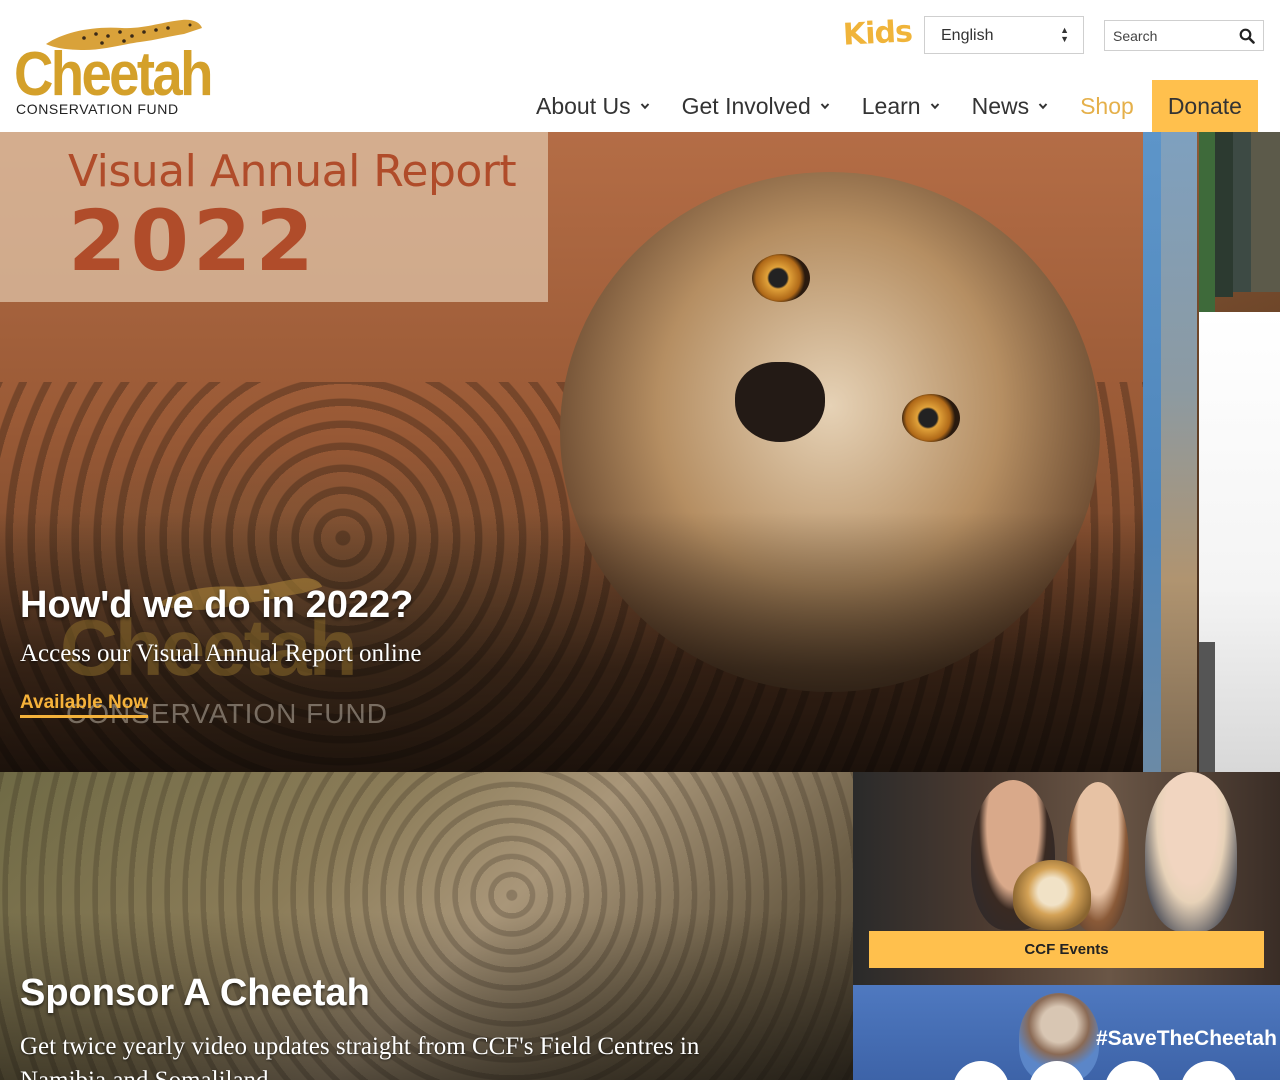 This screenshot has height=1080, width=1280. I want to click on search-icon, so click(1247, 36).